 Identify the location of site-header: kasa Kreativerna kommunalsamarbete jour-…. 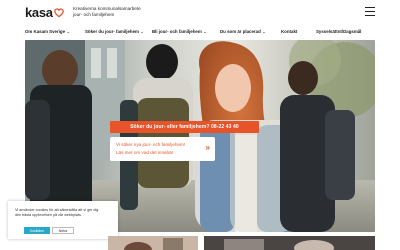
(200, 13).